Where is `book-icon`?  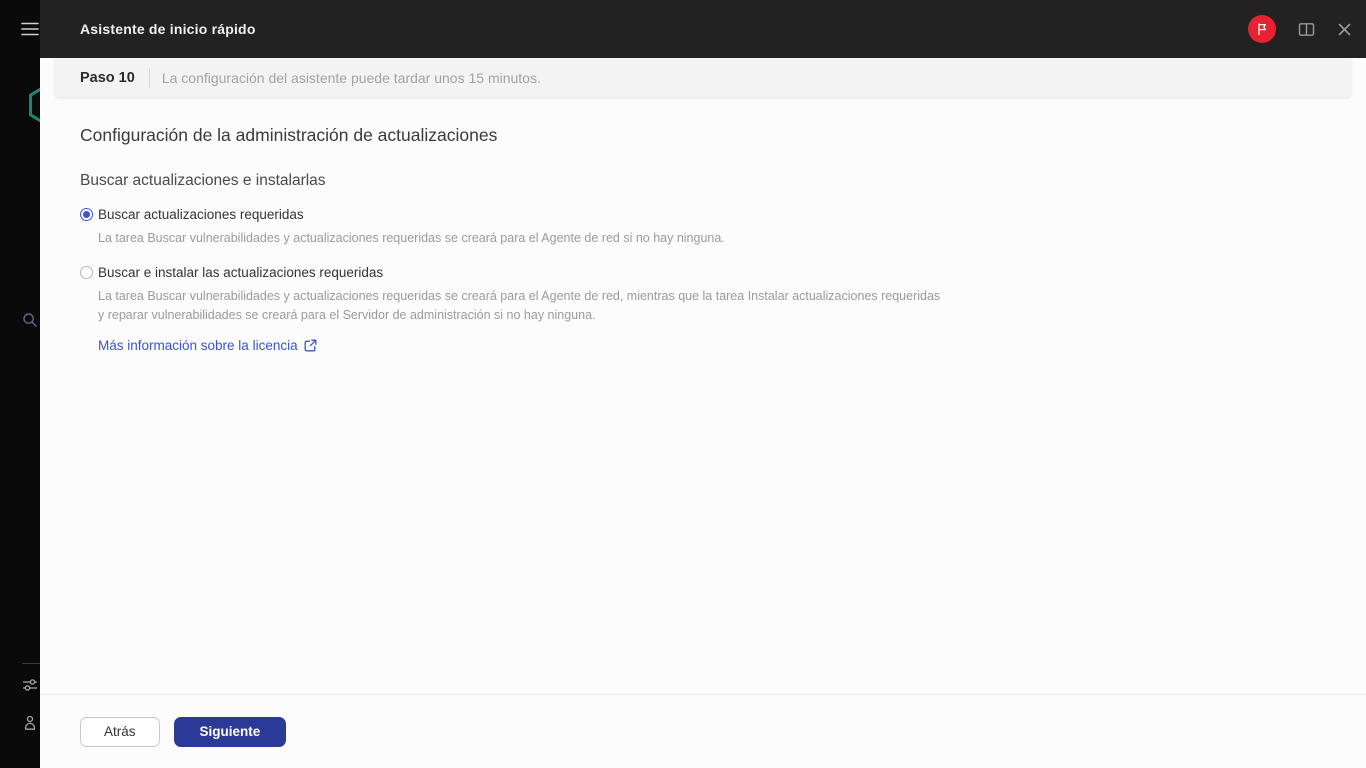 book-icon is located at coordinates (1306, 29).